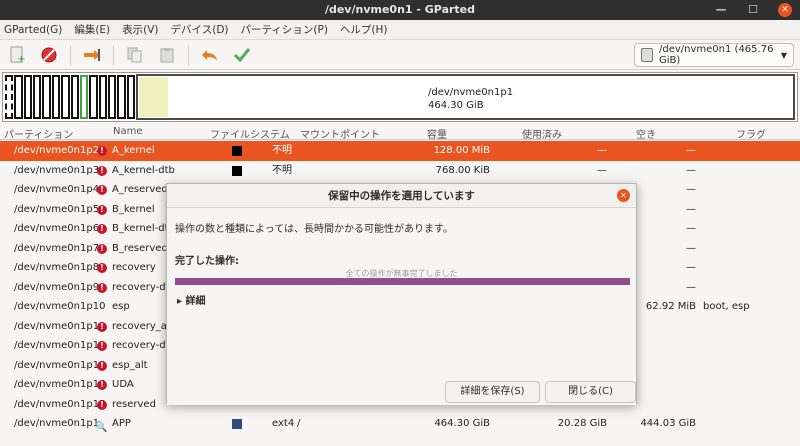 The width and height of the screenshot is (800, 446). I want to click on copy-icon, so click(135, 55).